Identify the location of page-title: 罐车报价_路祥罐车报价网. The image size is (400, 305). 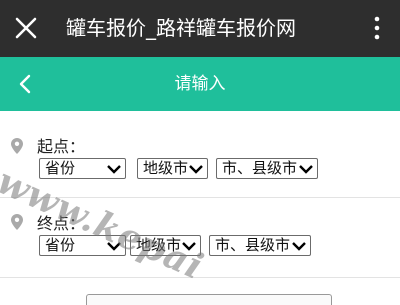
(181, 28).